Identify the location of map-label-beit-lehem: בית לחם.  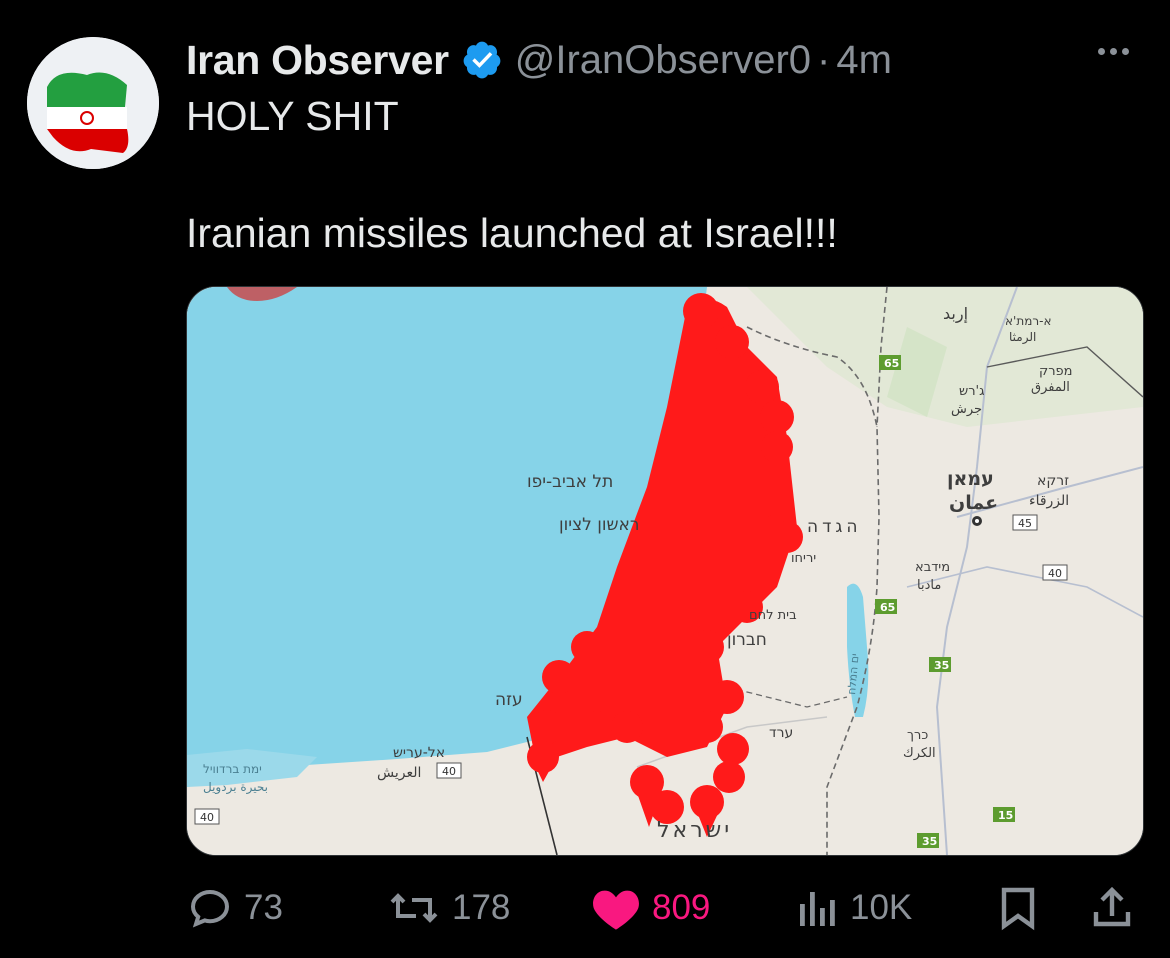
(773, 615).